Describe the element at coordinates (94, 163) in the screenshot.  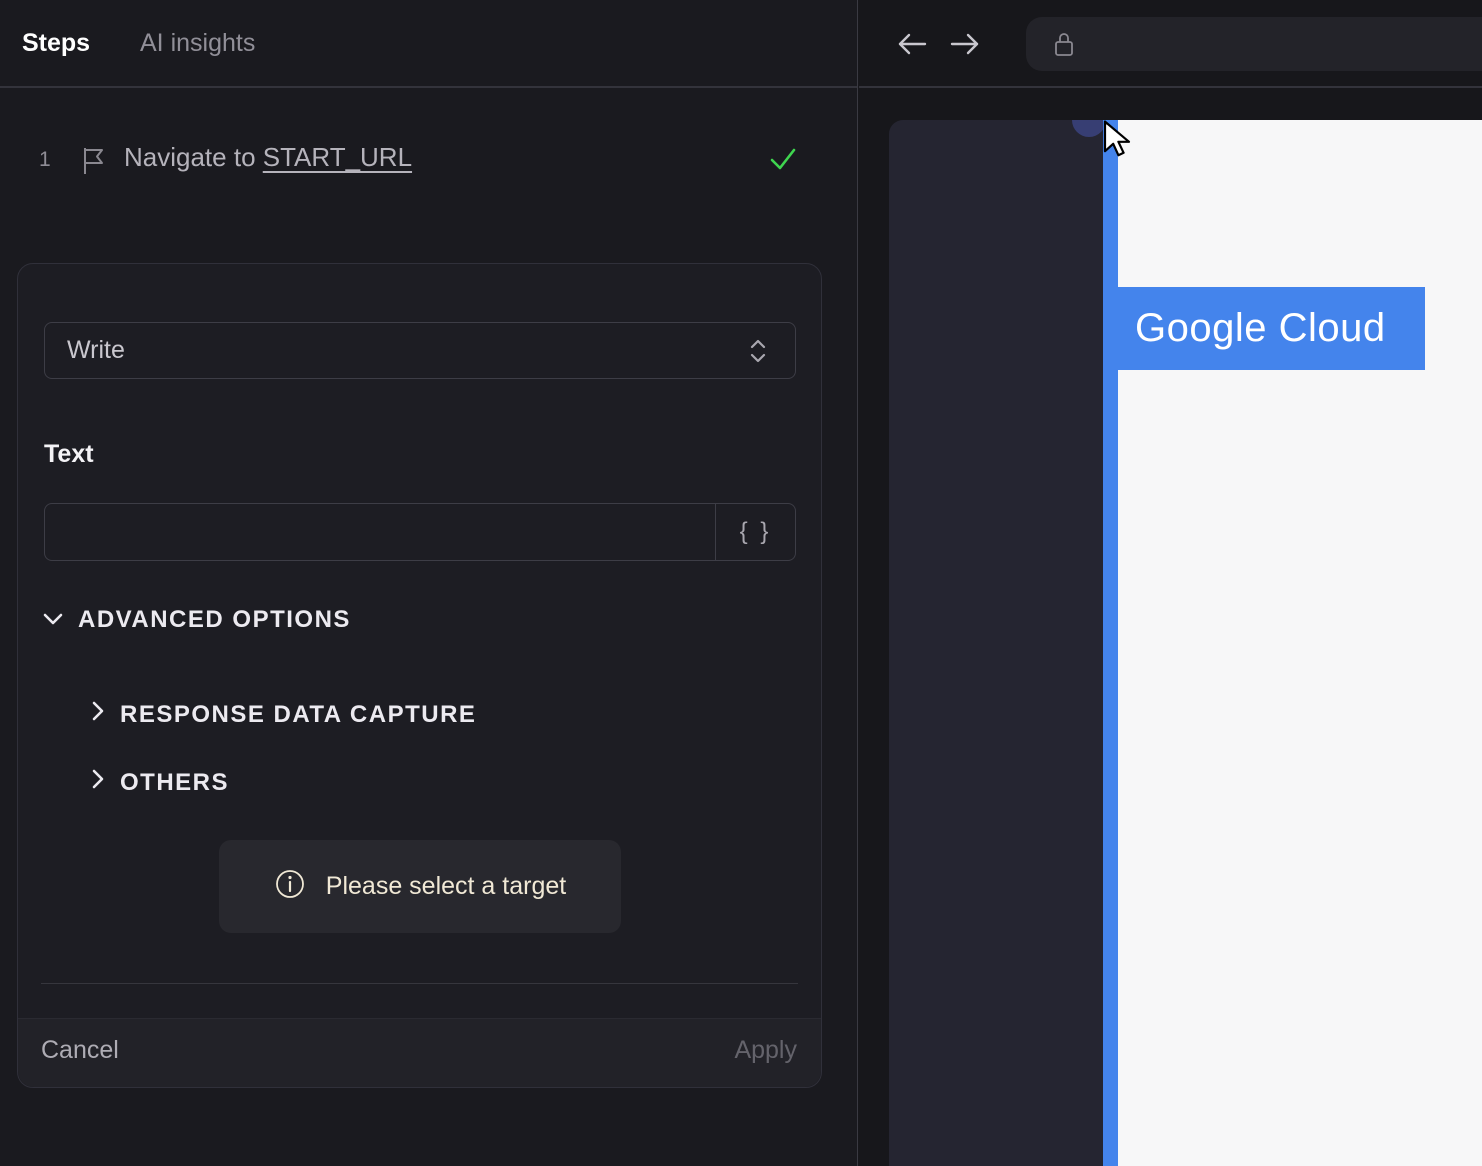
I see `flag-icon` at that location.